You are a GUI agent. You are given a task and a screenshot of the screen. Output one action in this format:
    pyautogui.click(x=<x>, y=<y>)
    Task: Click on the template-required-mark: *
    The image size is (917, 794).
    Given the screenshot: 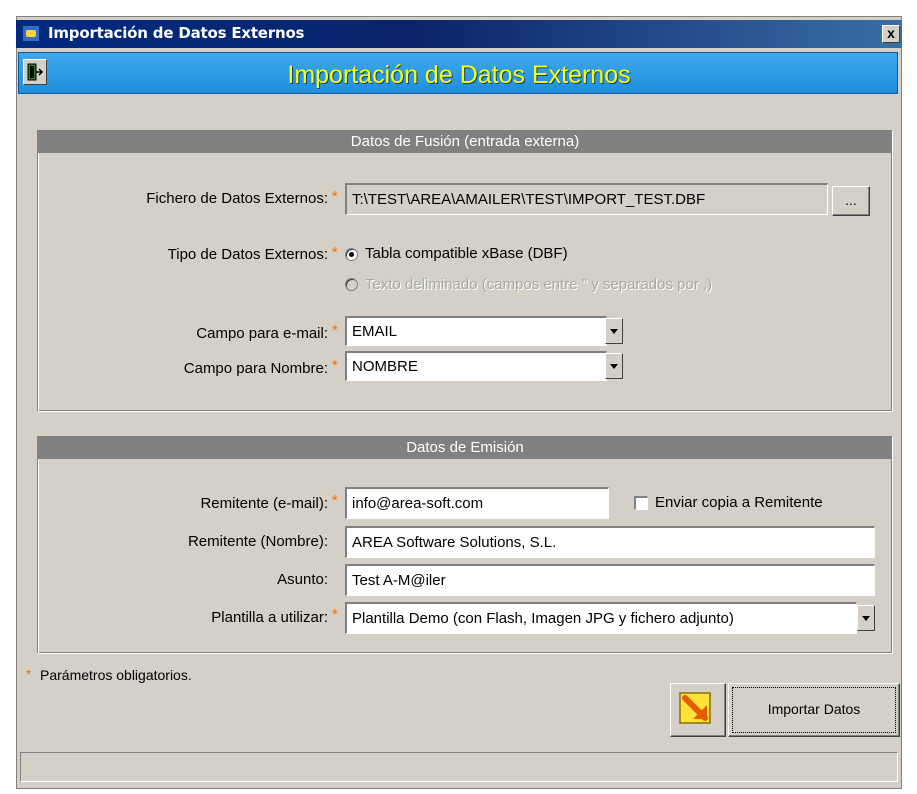 What is the action you would take?
    pyautogui.click(x=335, y=614)
    